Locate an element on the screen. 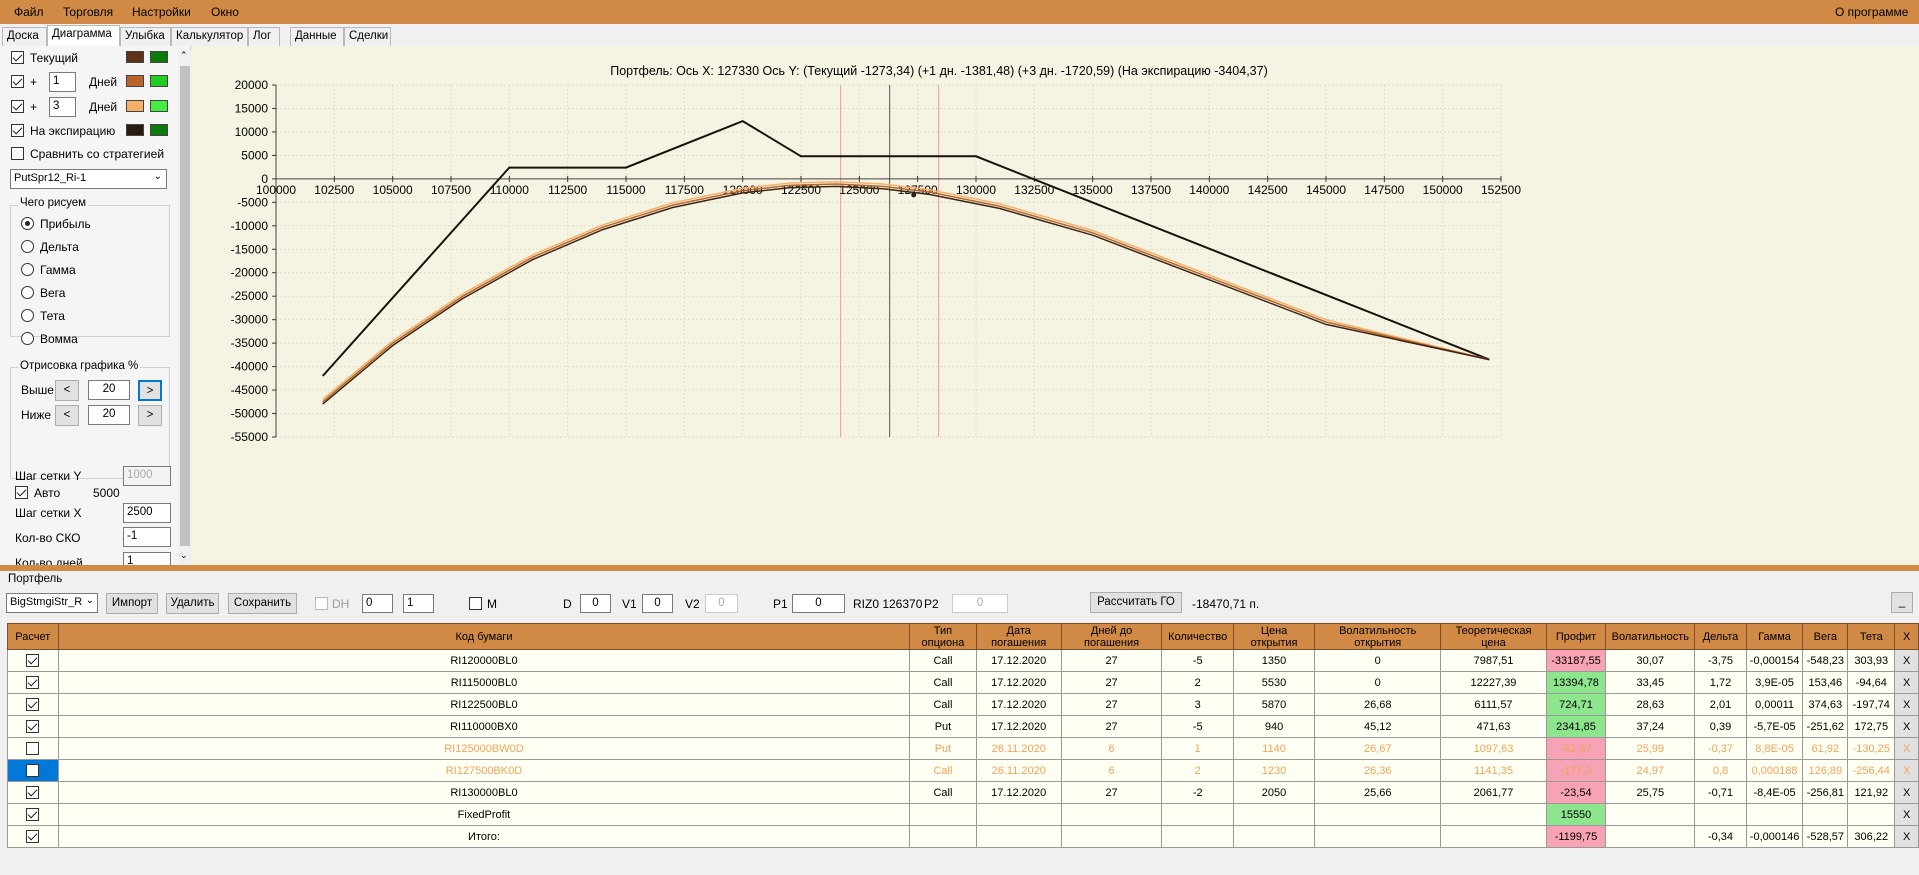  m-checkbox is located at coordinates (475, 603).